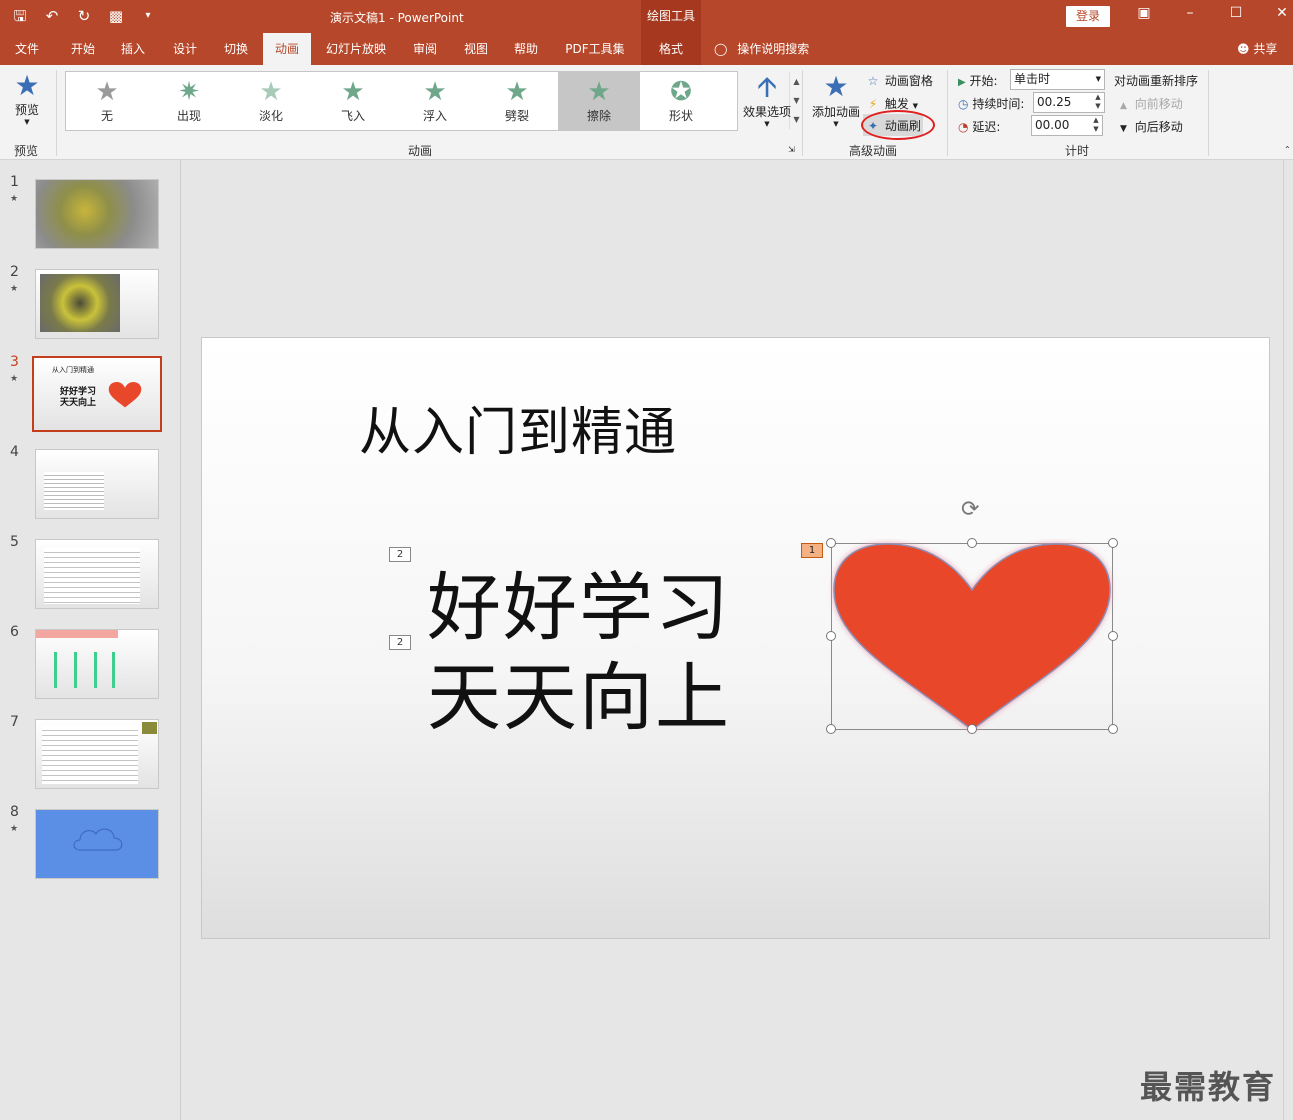 The height and width of the screenshot is (1120, 1293). I want to click on duration-label: ◷ 持续时间:, so click(991, 103).